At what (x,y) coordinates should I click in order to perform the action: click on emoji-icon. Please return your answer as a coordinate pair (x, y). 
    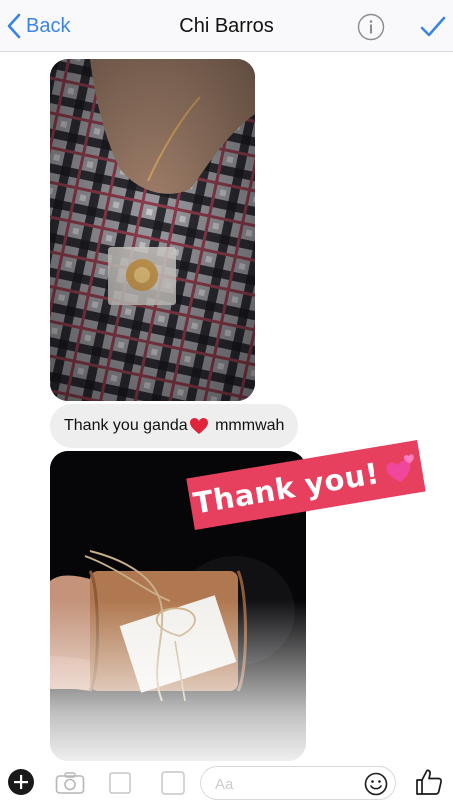
    Looking at the image, I should click on (376, 784).